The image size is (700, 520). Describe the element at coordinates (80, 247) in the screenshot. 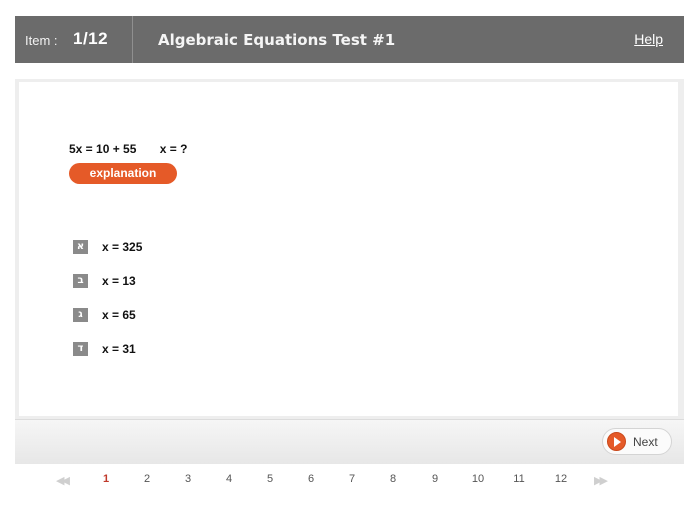

I see `answer-letter-badge: א` at that location.